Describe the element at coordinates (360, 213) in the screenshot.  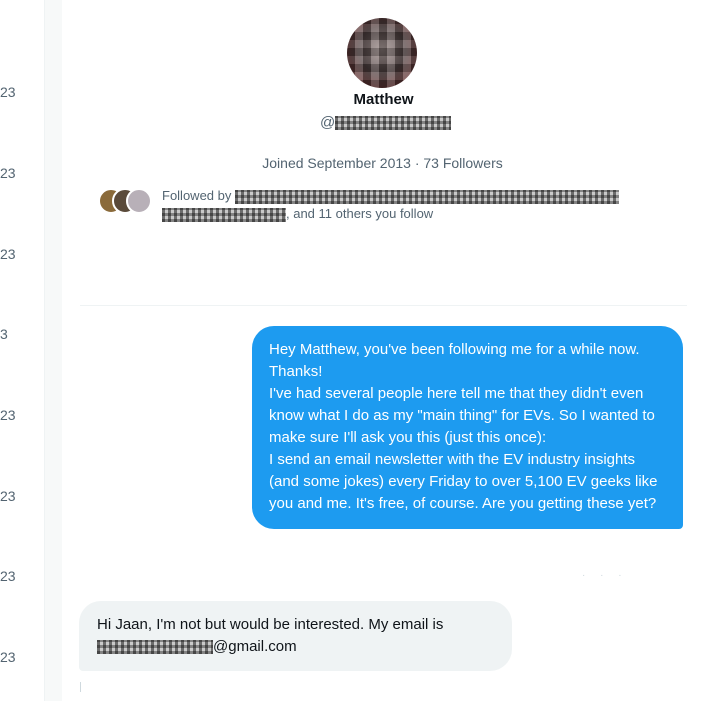
I see `followed-by-suffix: , and 11 others you follow` at that location.